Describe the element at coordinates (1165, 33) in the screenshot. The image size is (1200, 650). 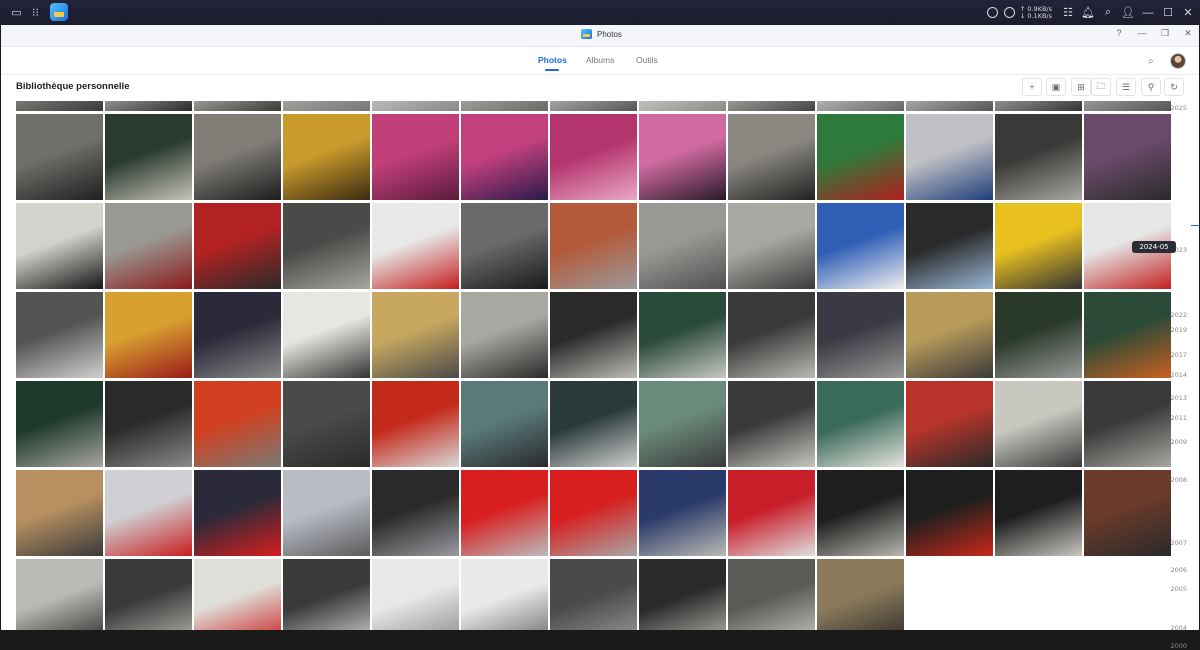
I see `window-restore-icon: ❐` at that location.